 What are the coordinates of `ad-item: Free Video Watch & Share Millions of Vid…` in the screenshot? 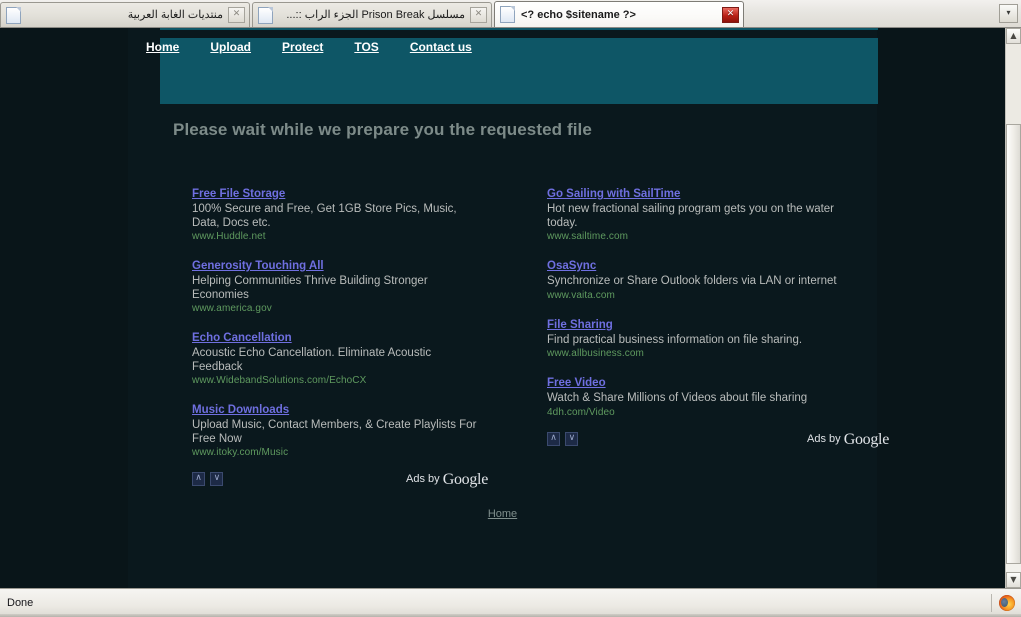 It's located at (712, 396).